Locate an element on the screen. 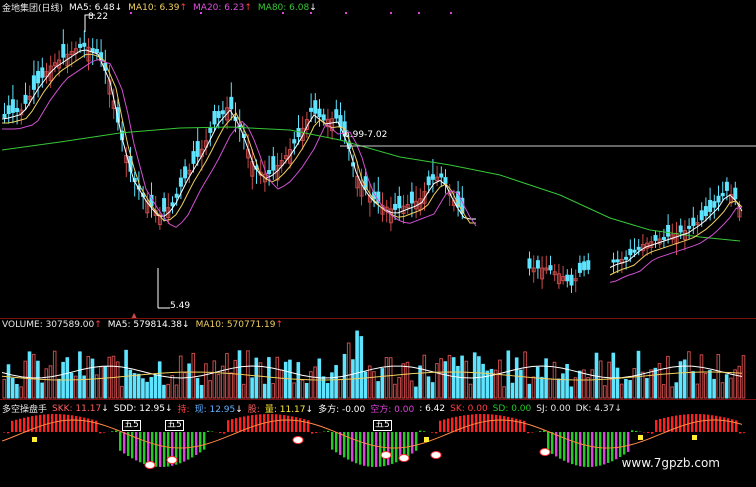 The height and width of the screenshot is (487, 756). level-line-label: 6.99-7.02 is located at coordinates (366, 135).